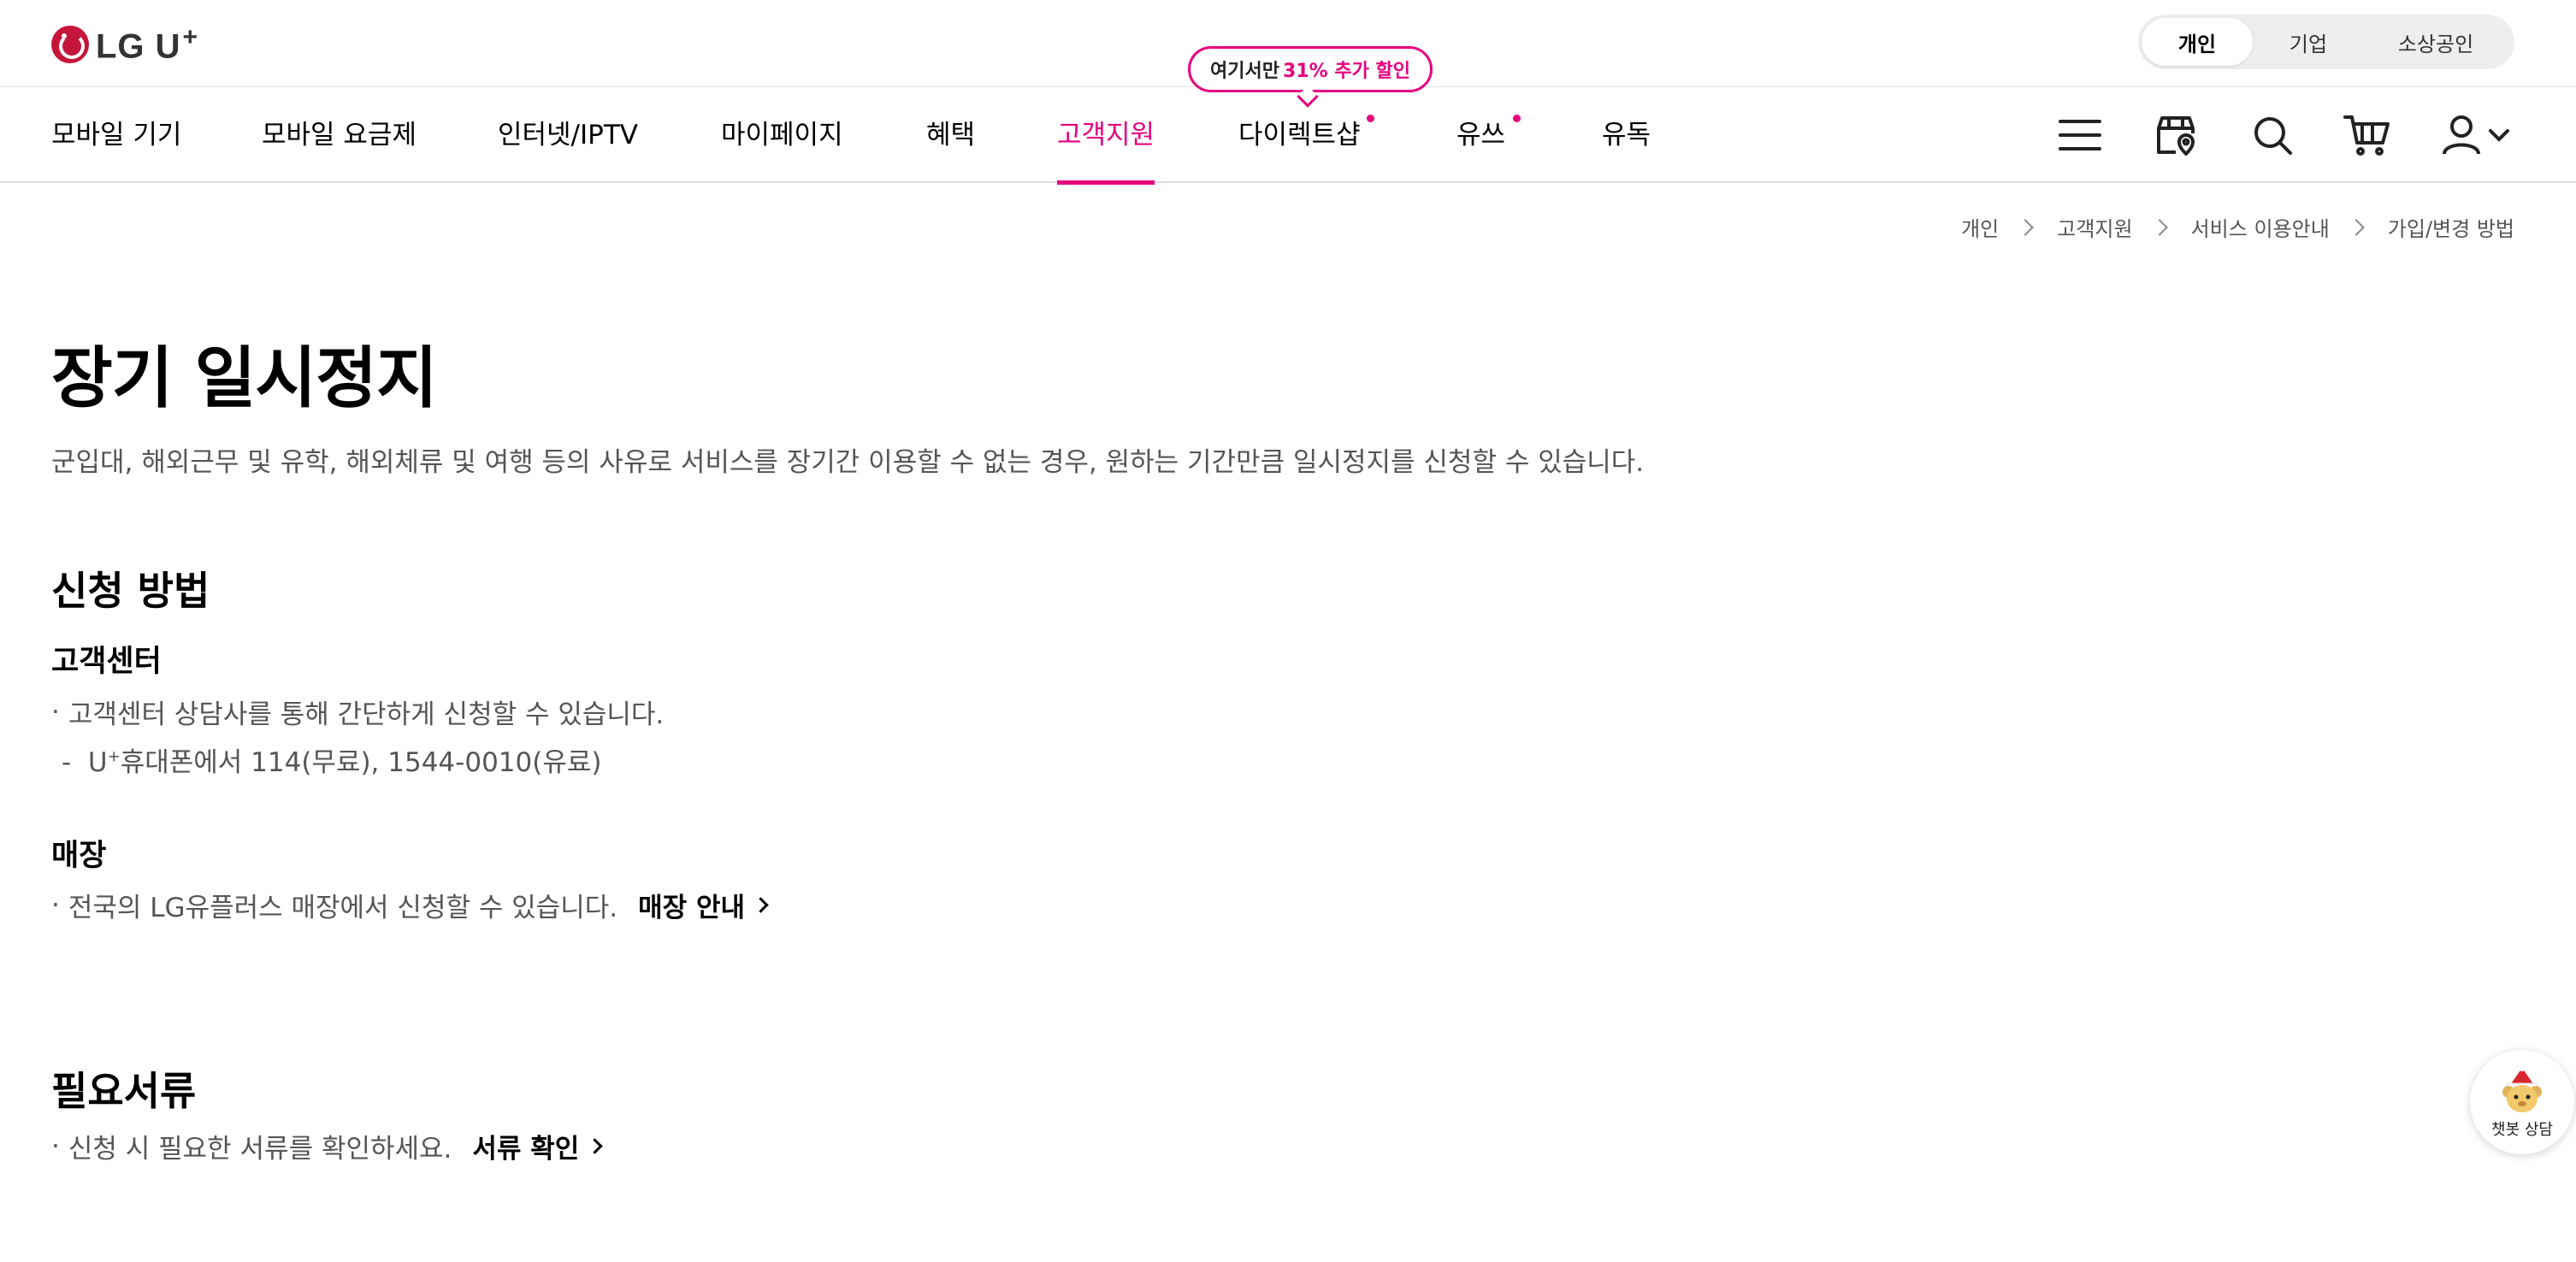 The width and height of the screenshot is (2576, 1262). I want to click on user-menu, so click(2475, 135).